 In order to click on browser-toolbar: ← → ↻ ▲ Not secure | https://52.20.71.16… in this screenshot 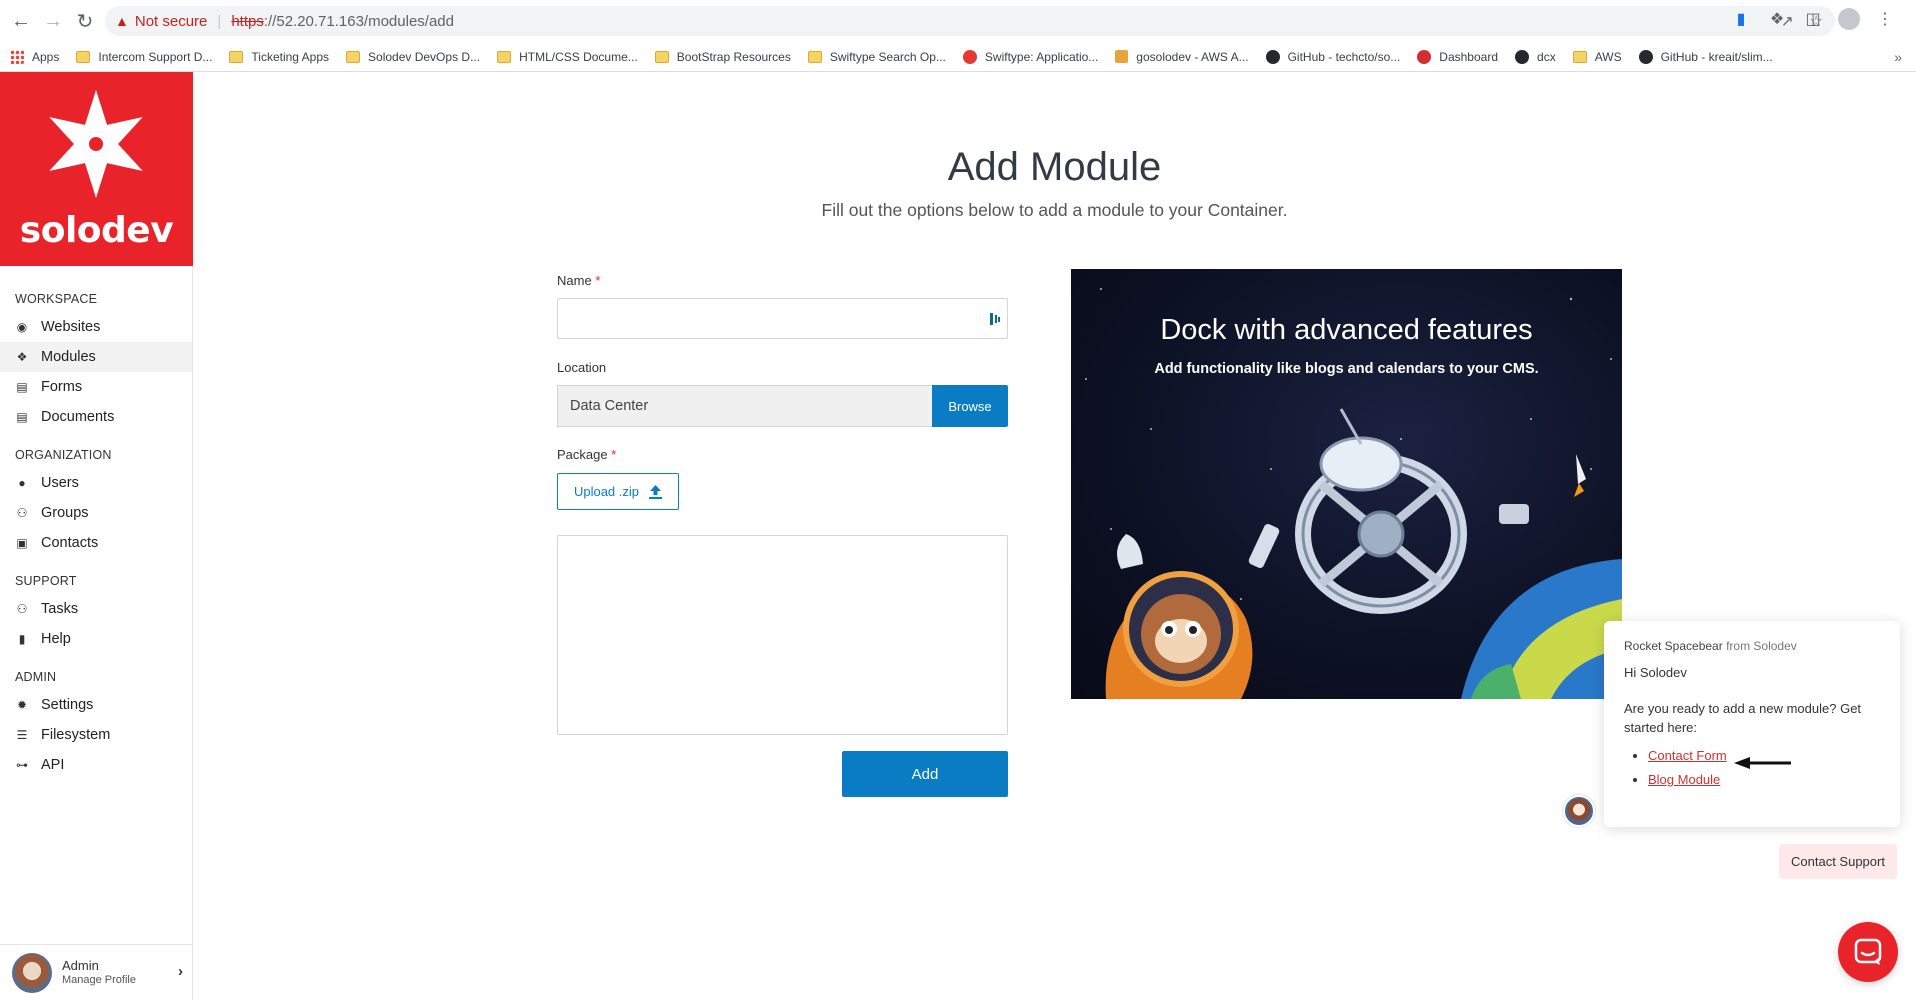, I will do `click(958, 21)`.